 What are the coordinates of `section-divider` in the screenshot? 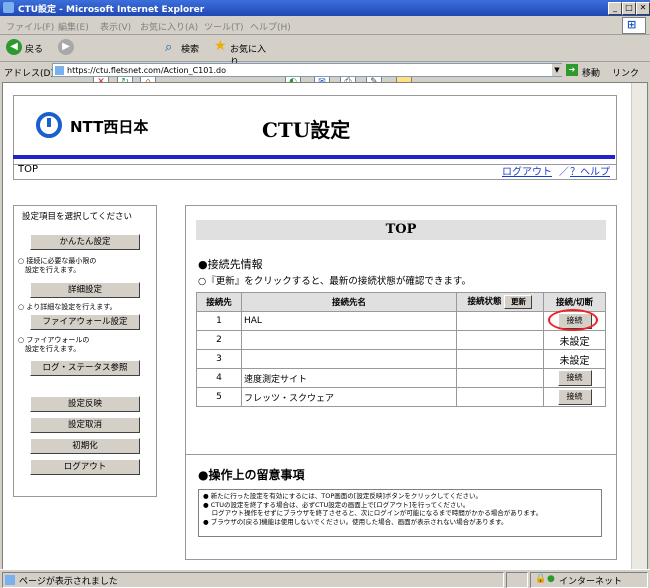 It's located at (401, 454).